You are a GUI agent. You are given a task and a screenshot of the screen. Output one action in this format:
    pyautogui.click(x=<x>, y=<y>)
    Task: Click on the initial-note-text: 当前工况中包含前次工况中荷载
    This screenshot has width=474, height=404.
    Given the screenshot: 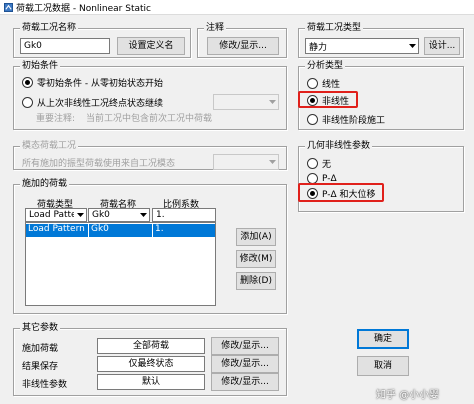 What is the action you would take?
    pyautogui.click(x=149, y=119)
    